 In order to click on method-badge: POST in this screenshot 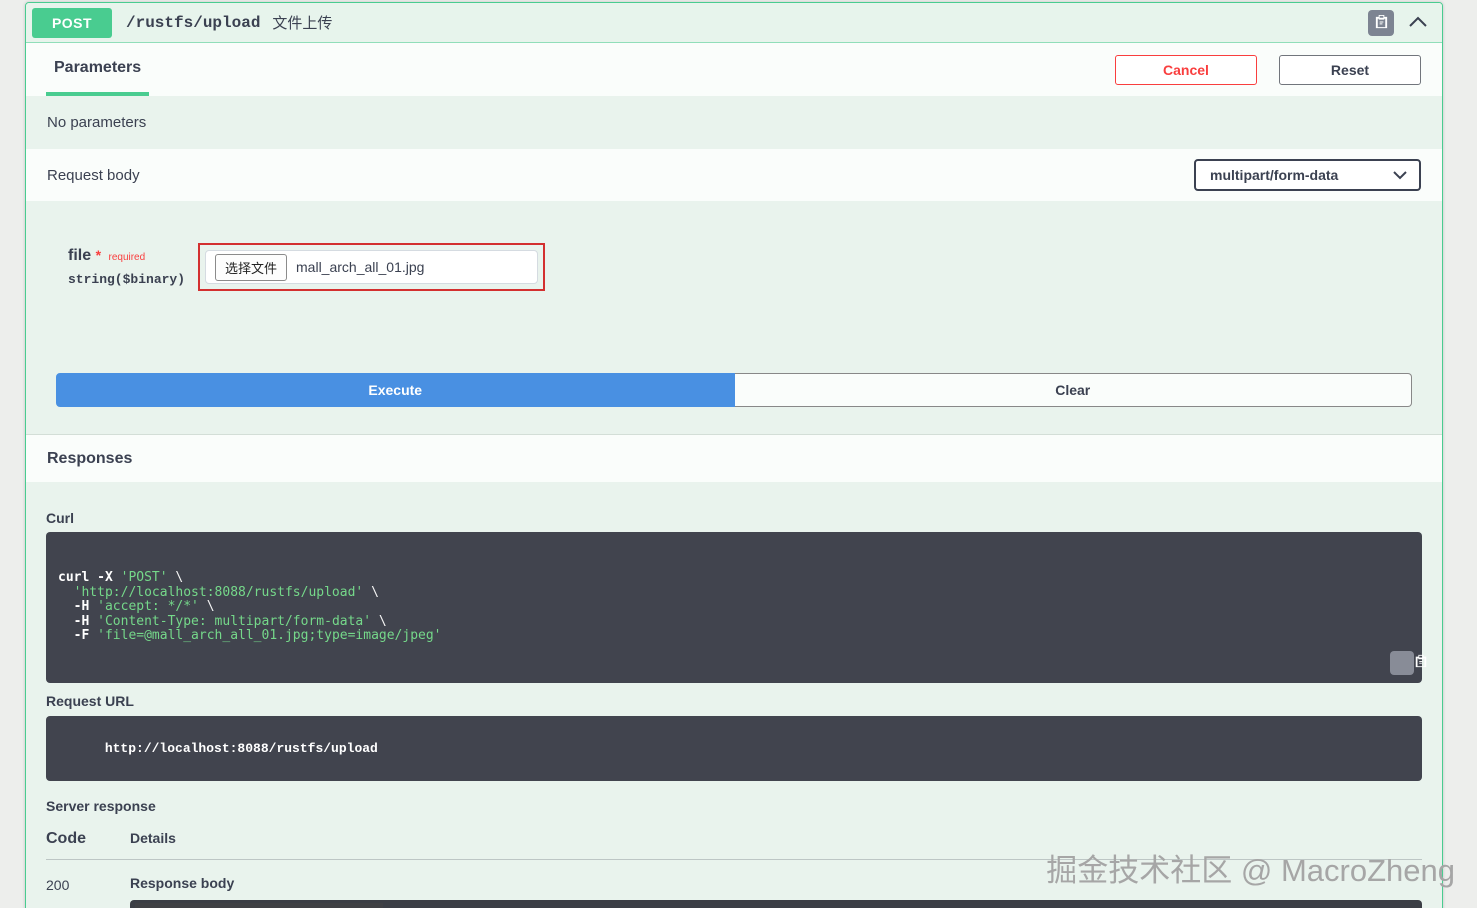, I will do `click(72, 22)`.